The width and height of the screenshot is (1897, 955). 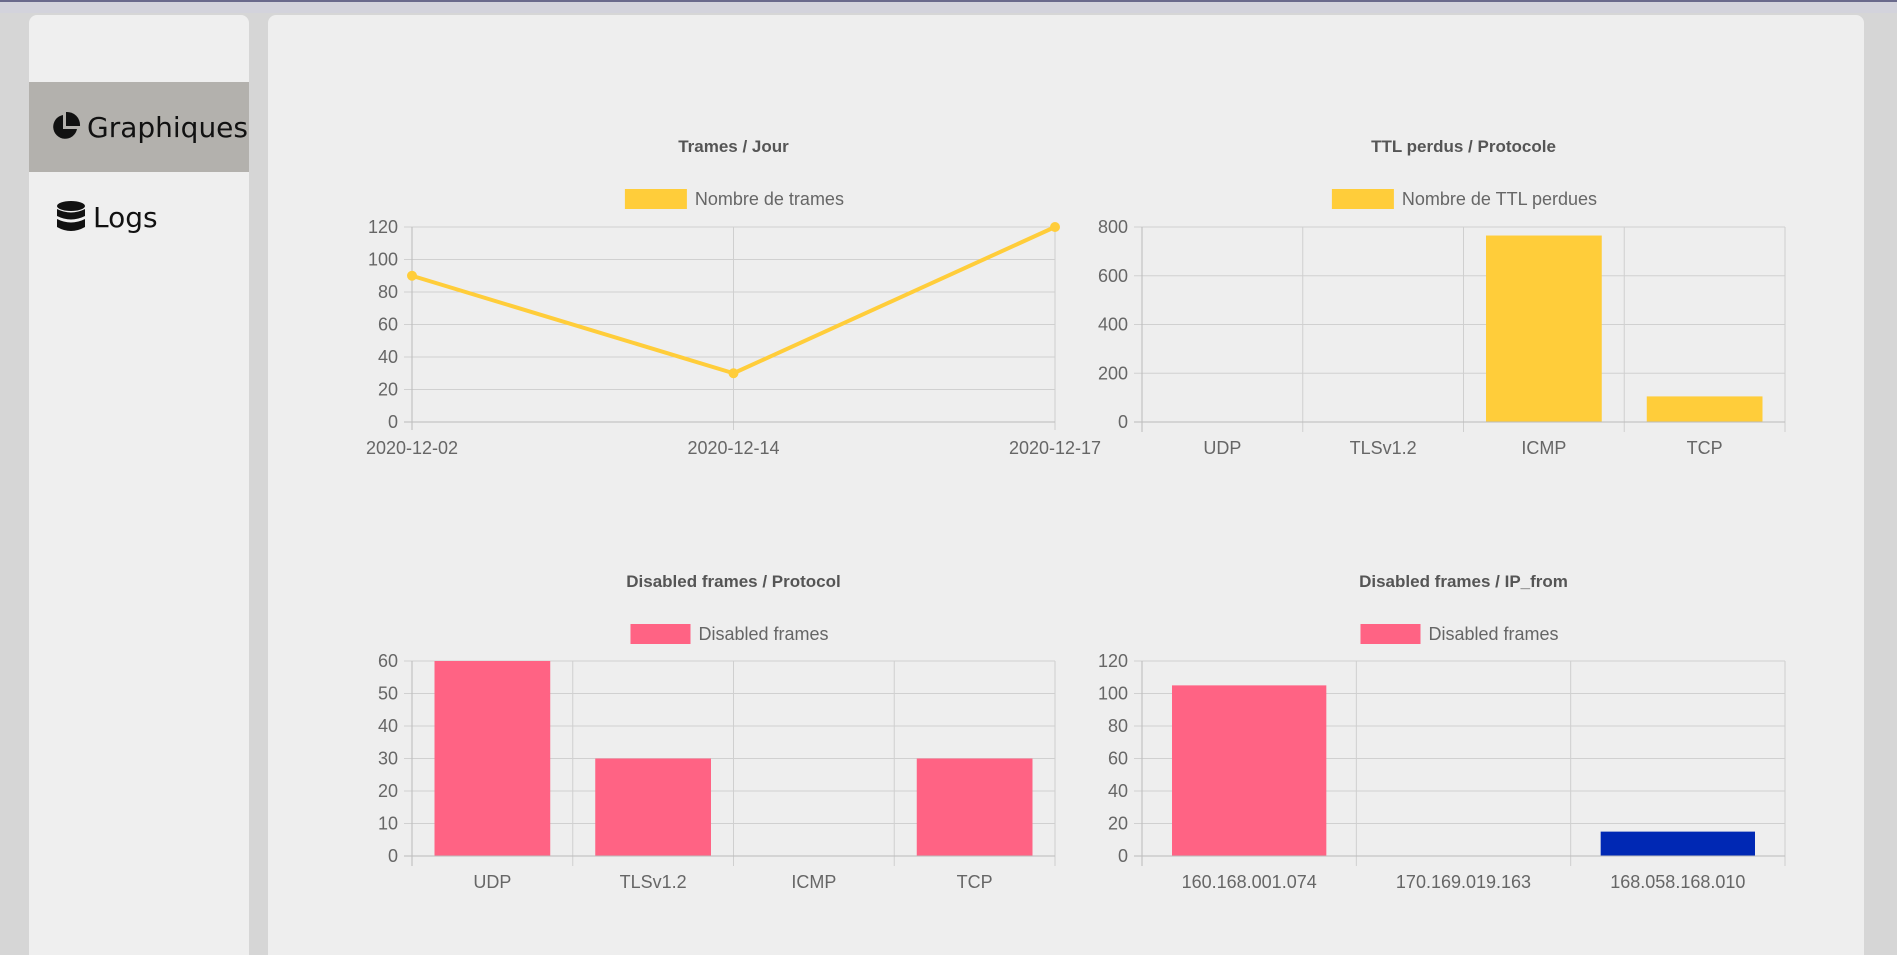 I want to click on y-tick-label: 200, so click(x=1113, y=373).